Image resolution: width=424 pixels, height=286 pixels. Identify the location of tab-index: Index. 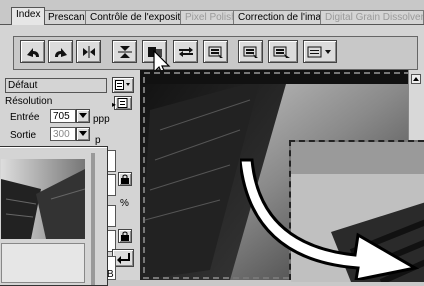
(28, 16).